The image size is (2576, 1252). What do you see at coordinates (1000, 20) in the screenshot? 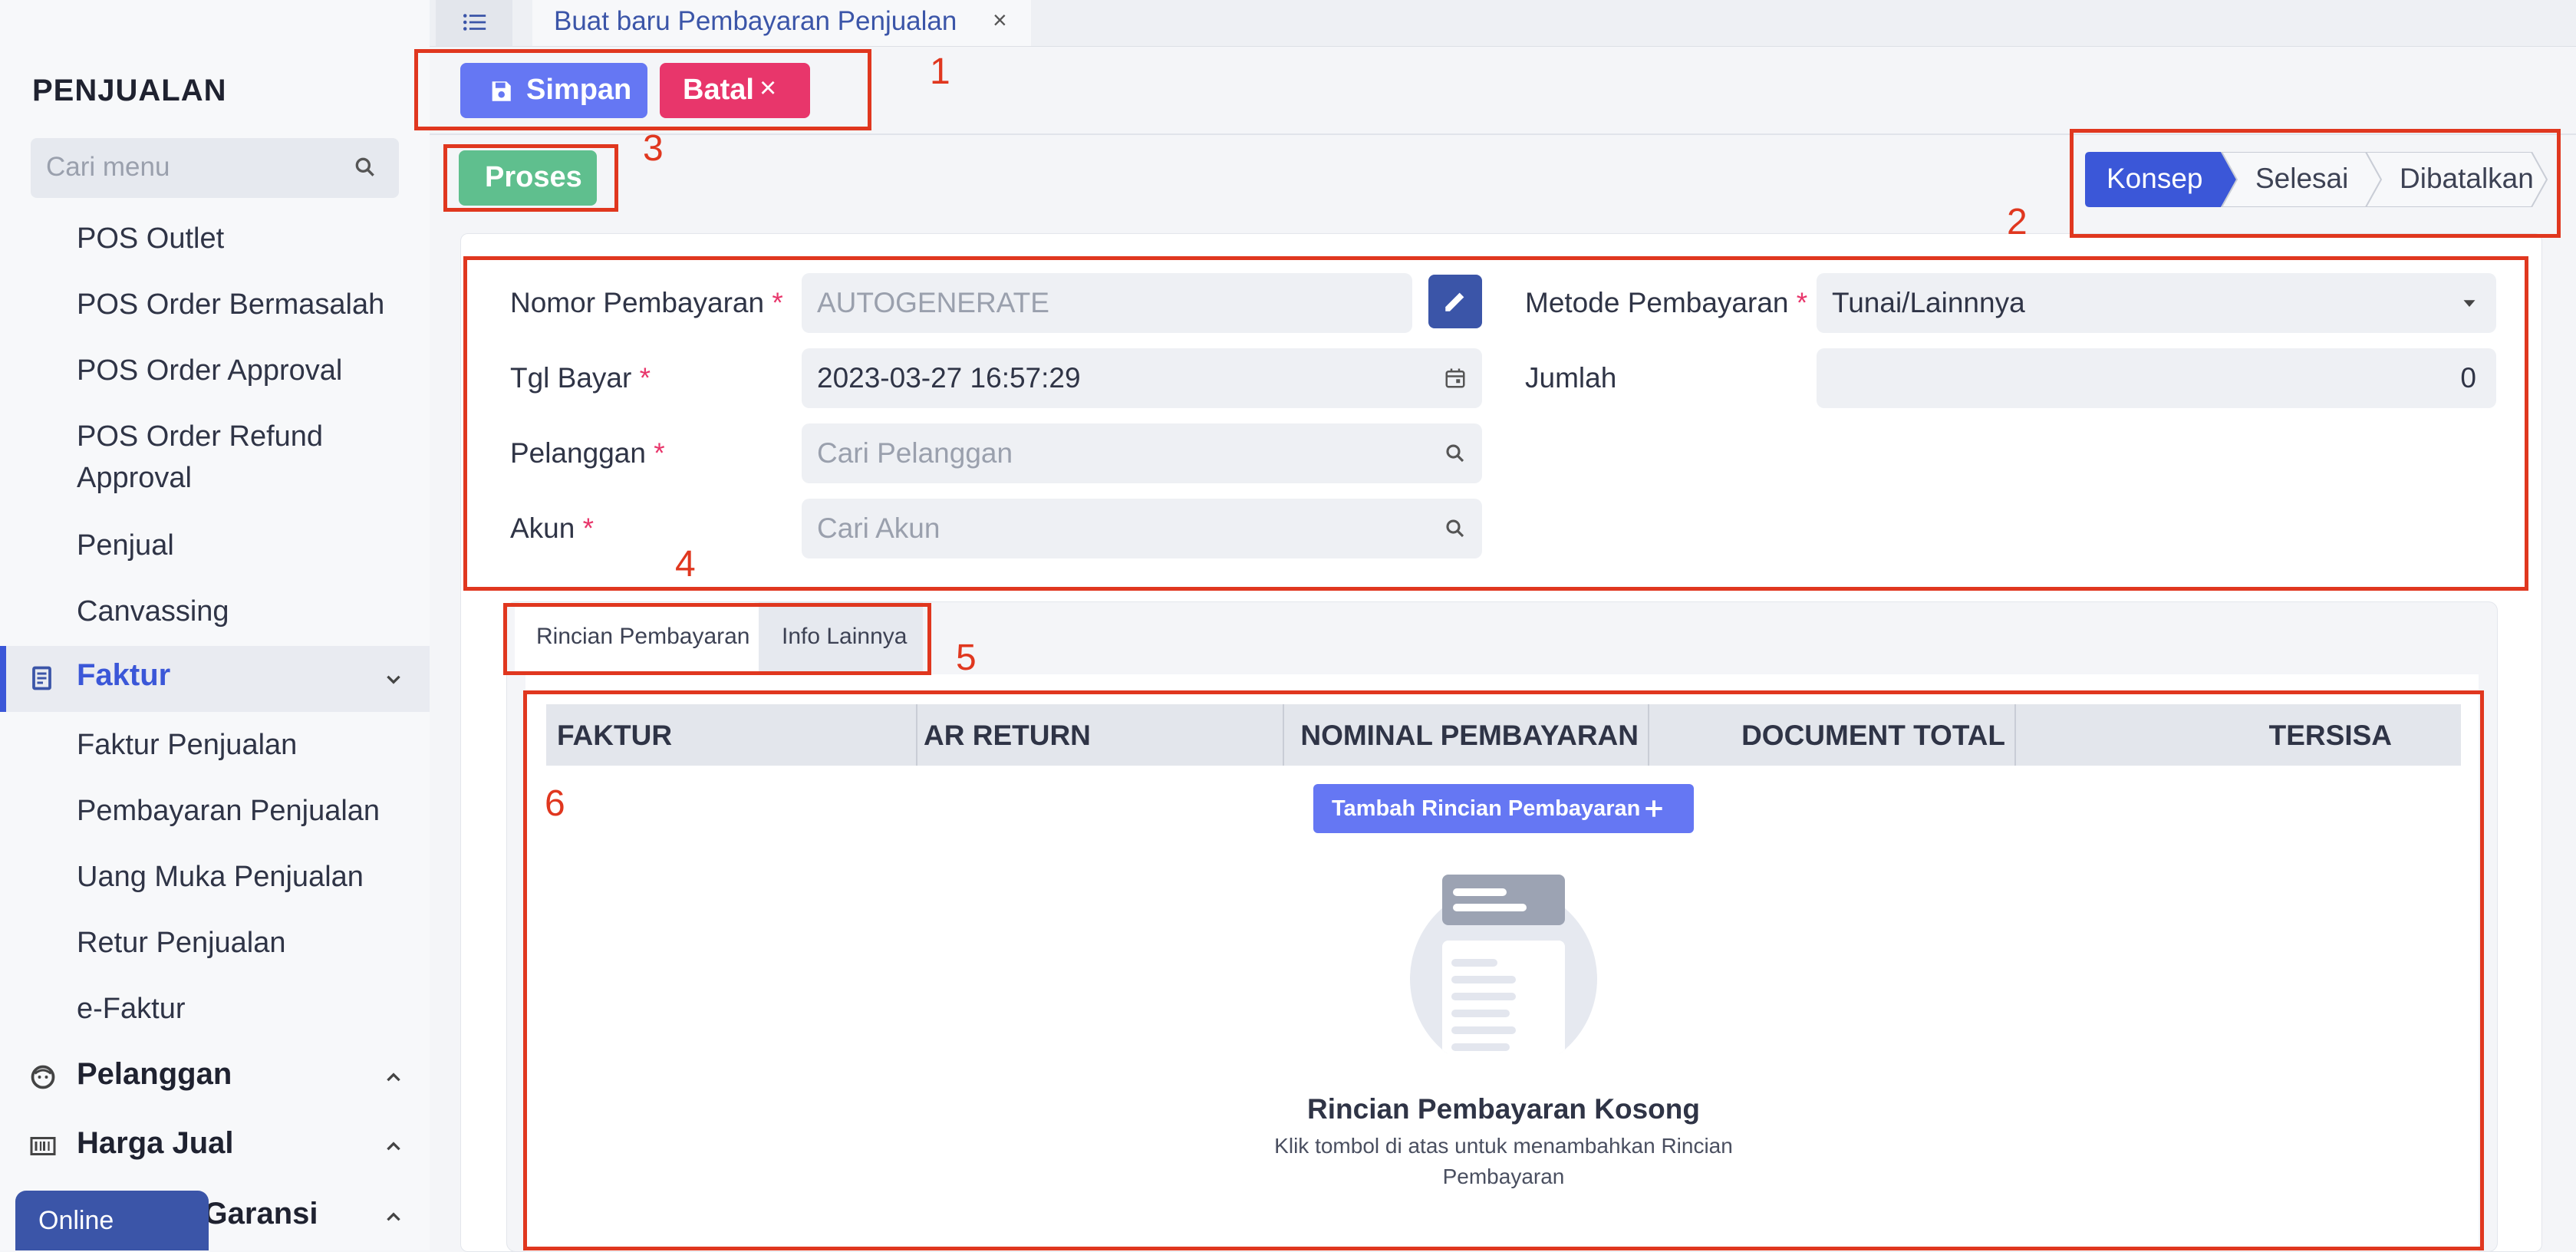
I see `tab-close-icon: ×` at bounding box center [1000, 20].